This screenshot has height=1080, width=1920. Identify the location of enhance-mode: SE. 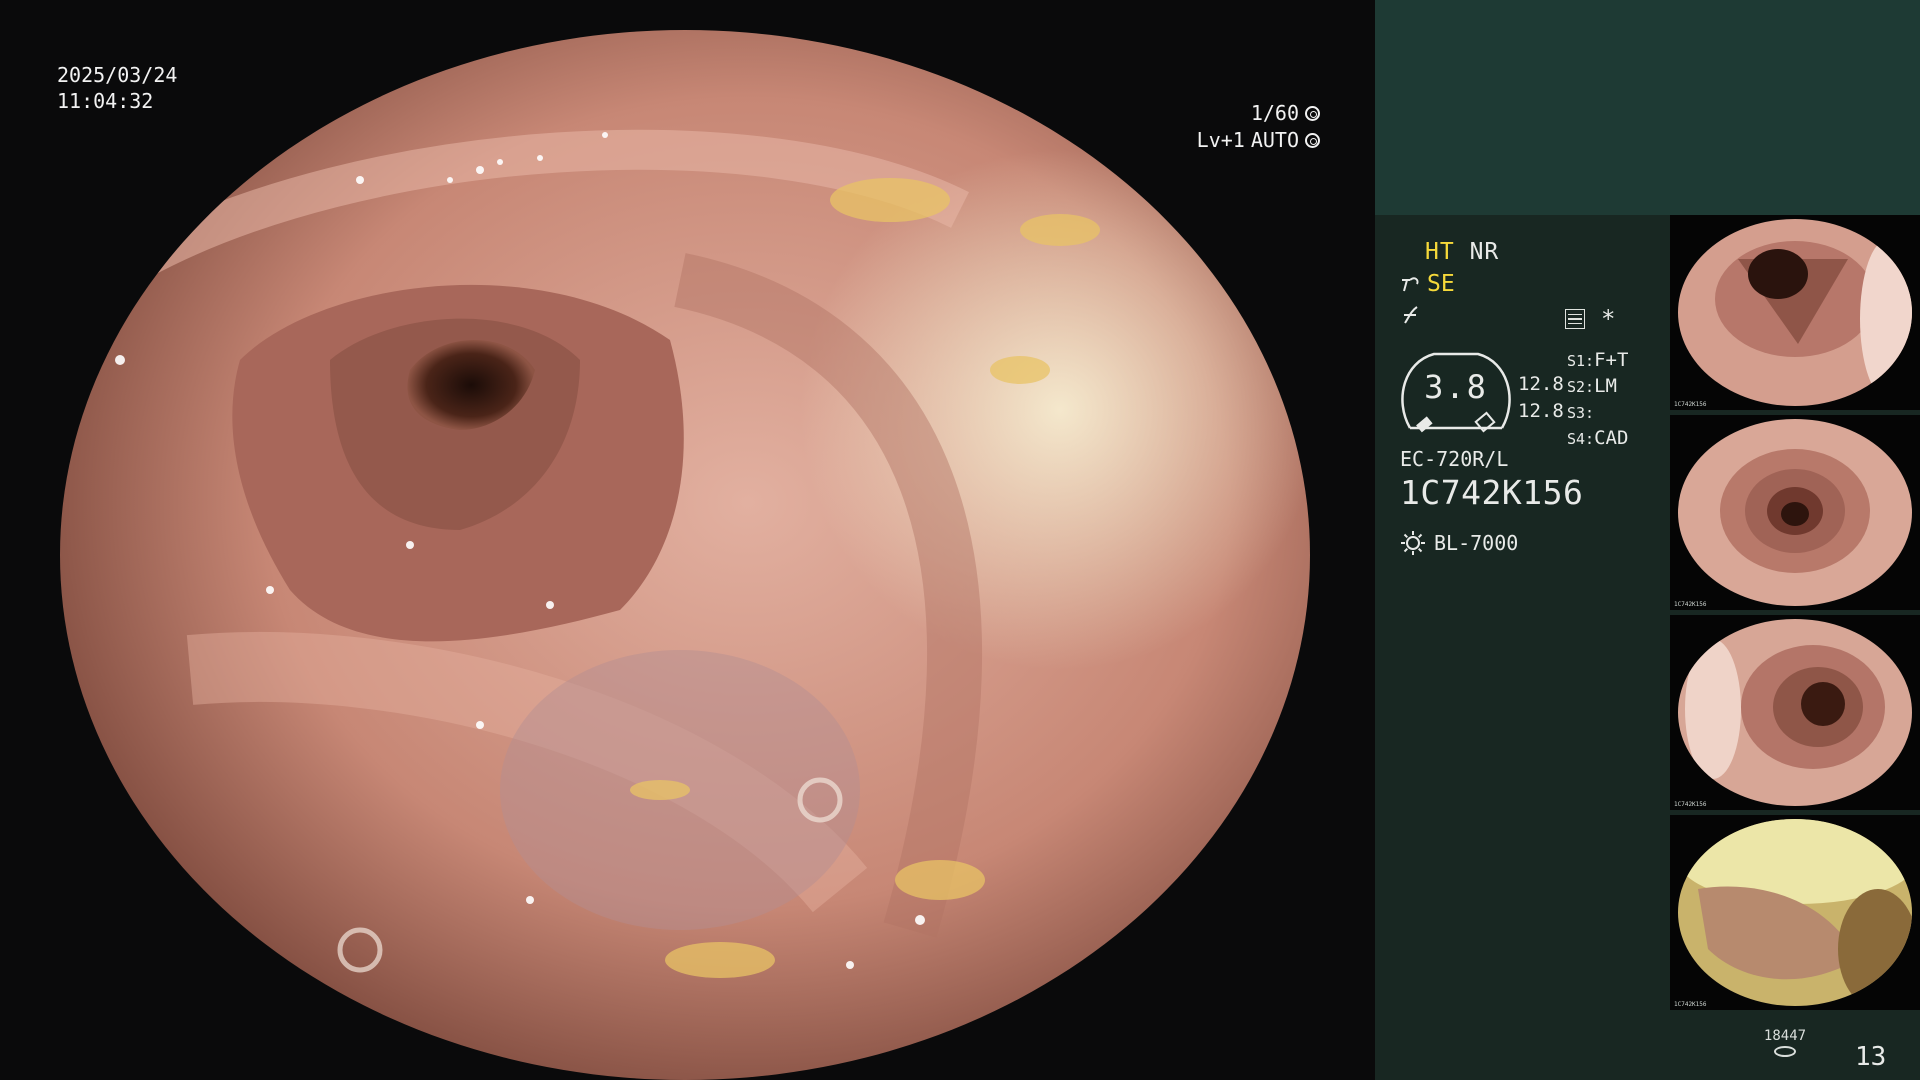
(1441, 284).